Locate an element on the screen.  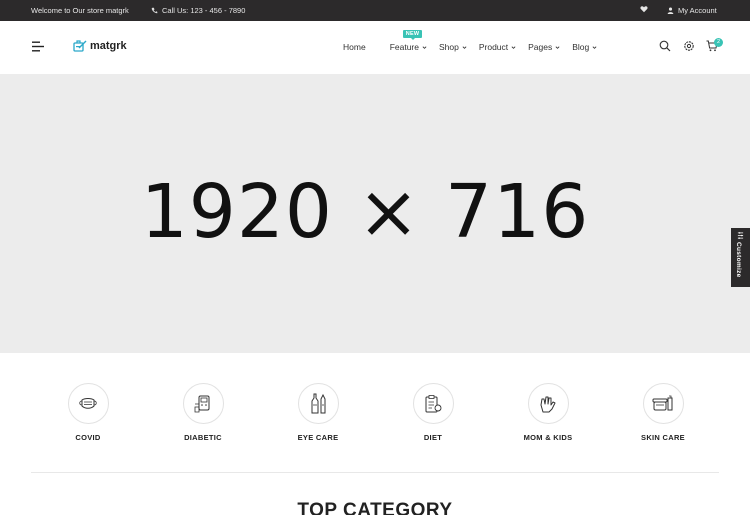
cream-jar-icon is located at coordinates (662, 402).